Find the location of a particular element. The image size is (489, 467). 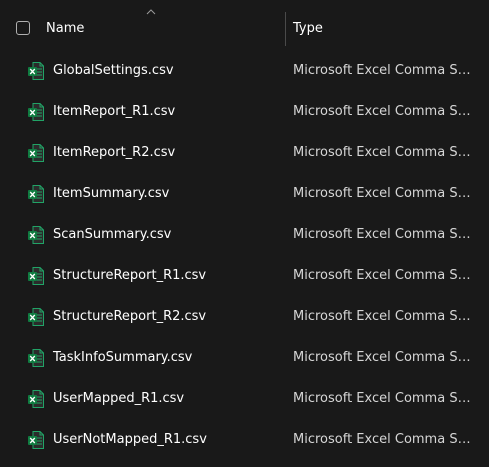

file-name: ScanSummary.csv is located at coordinates (112, 234).